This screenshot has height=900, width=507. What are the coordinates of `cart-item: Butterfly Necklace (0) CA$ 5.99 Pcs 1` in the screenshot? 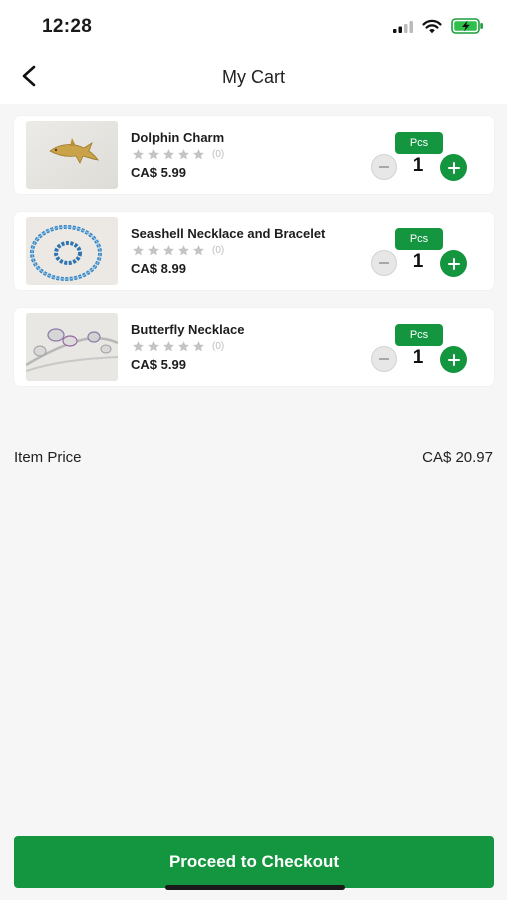 It's located at (254, 347).